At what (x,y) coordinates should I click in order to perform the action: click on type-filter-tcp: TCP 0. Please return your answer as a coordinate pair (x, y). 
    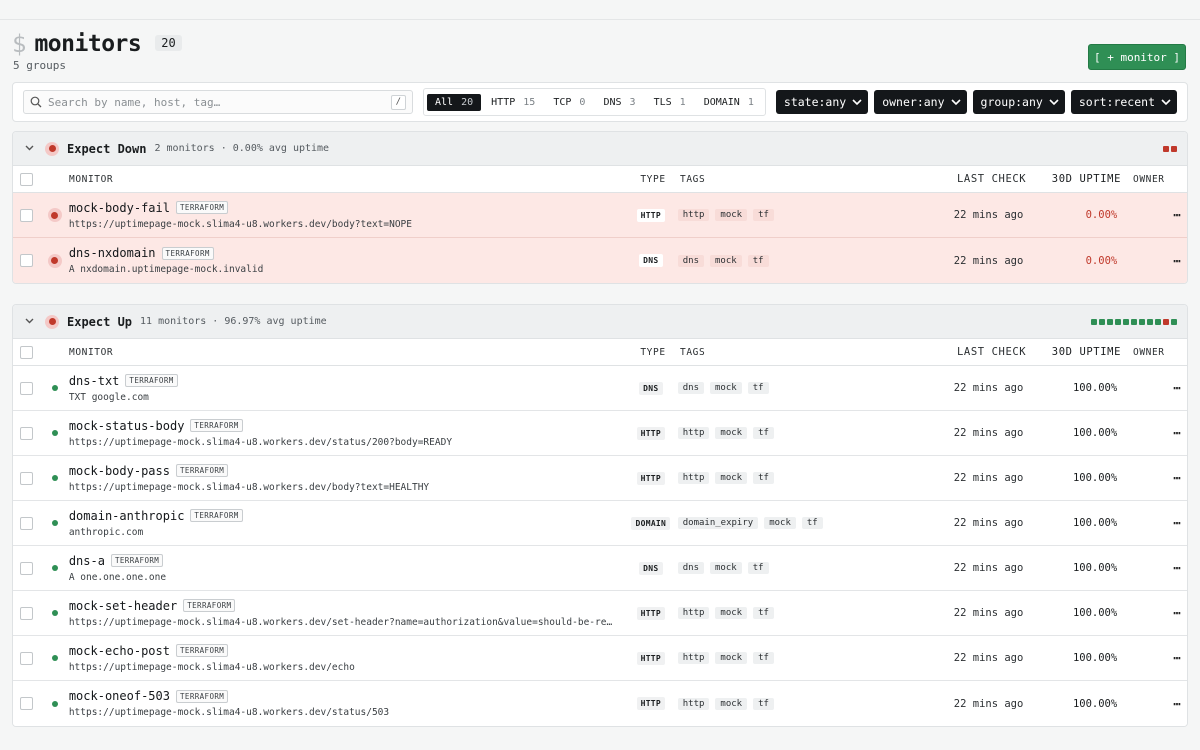
    Looking at the image, I should click on (569, 102).